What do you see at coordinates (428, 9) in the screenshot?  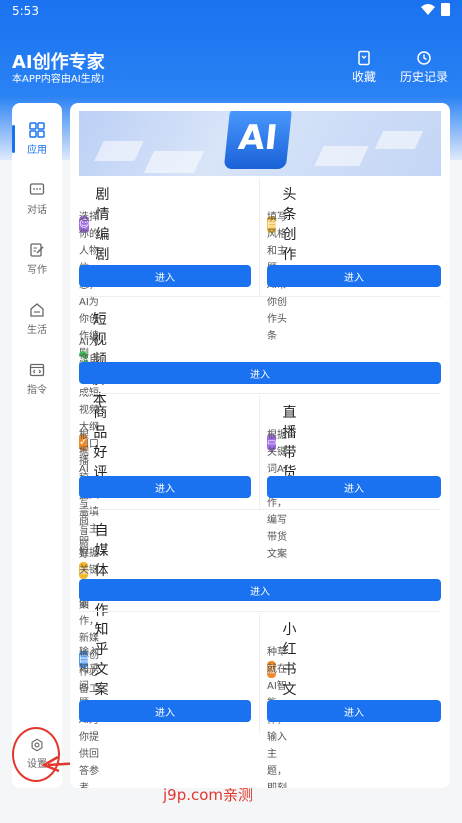 I see `wifi-icon` at bounding box center [428, 9].